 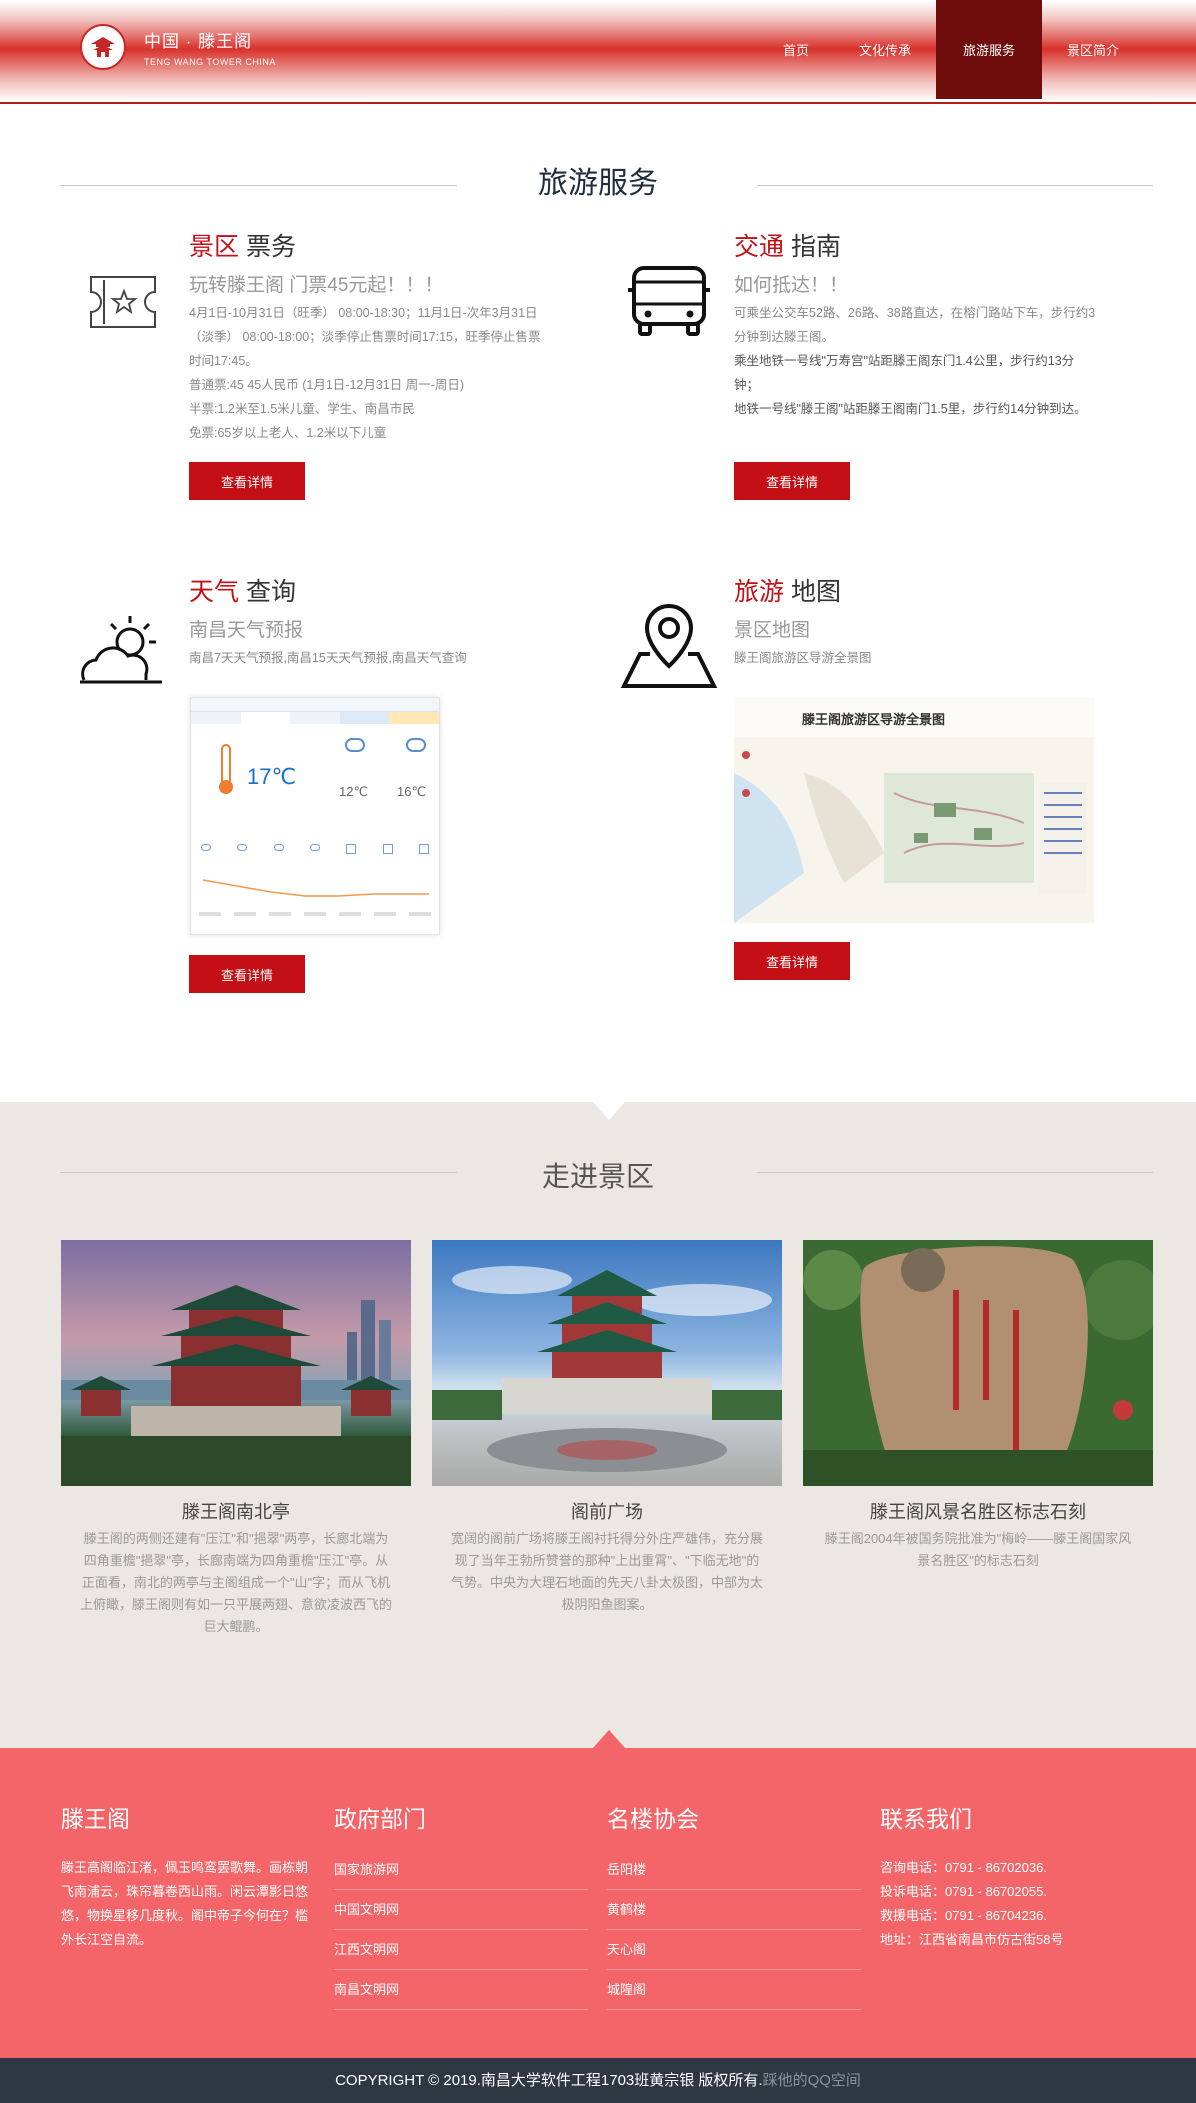 What do you see at coordinates (792, 961) in the screenshot?
I see `map-details-button: 查看详情` at bounding box center [792, 961].